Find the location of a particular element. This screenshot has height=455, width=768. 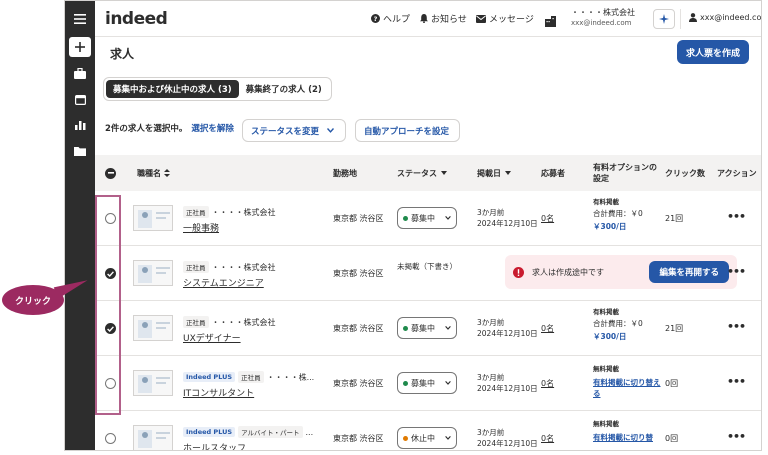

company-email: xxx@indeed.com is located at coordinates (601, 23).